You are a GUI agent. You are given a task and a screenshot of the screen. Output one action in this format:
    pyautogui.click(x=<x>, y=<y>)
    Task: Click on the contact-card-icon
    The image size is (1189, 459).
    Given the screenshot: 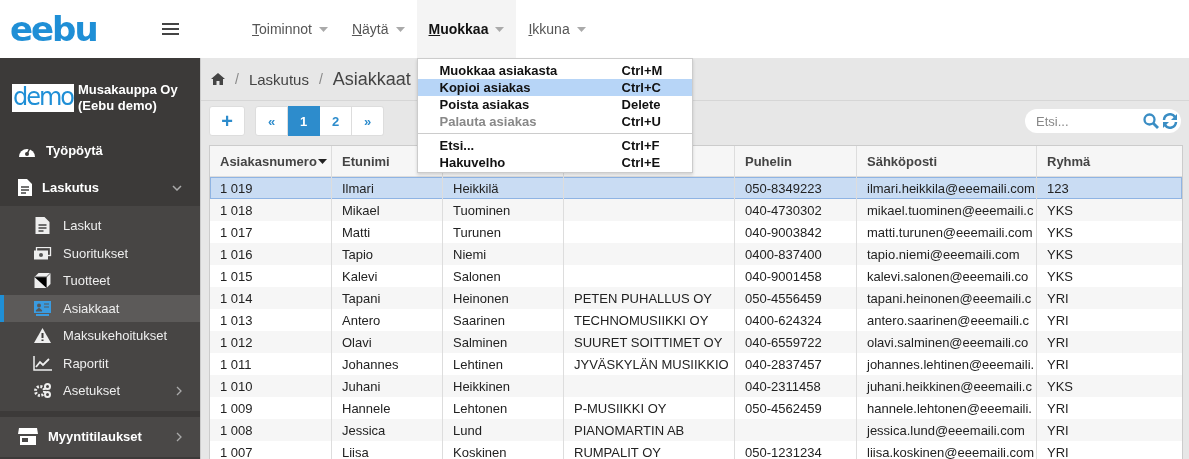 What is the action you would take?
    pyautogui.click(x=42, y=308)
    